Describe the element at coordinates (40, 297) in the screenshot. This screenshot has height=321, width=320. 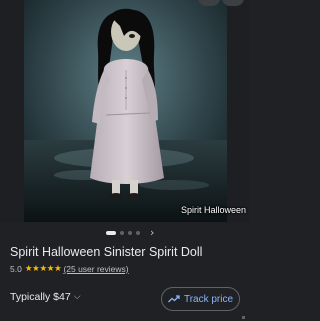
I see `typical-price-label: Typically $47` at that location.